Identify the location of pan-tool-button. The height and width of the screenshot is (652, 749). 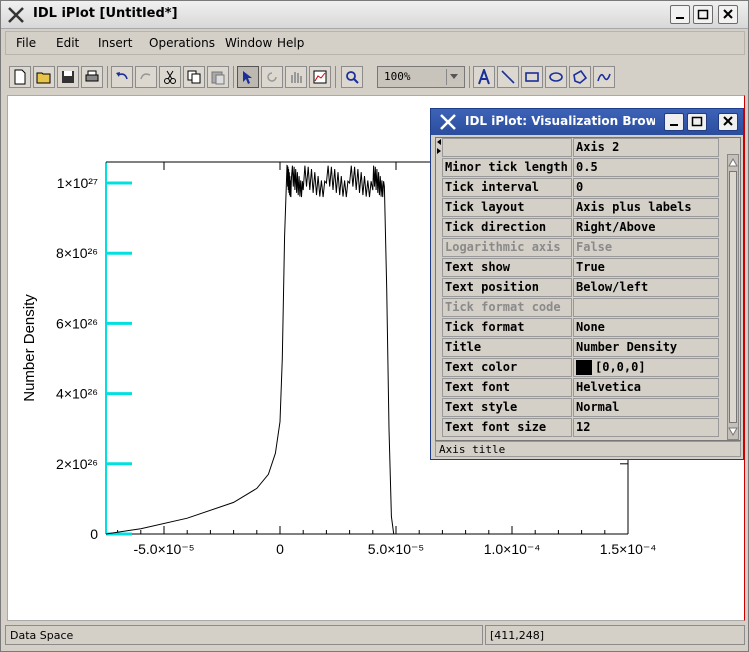
(296, 77).